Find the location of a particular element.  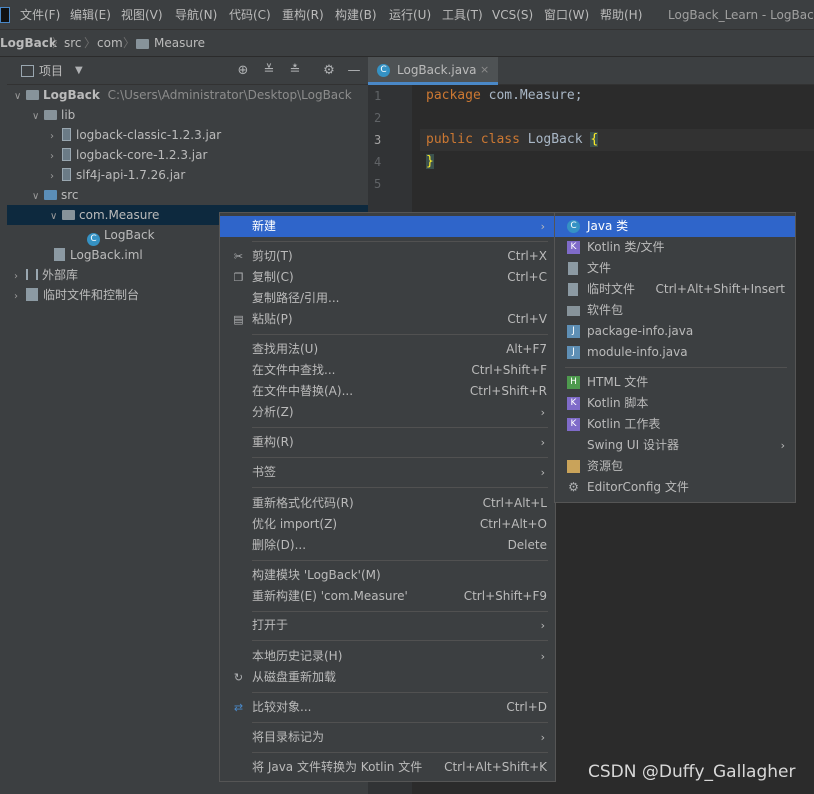

menu-view: 视图(V) is located at coordinates (142, 15).